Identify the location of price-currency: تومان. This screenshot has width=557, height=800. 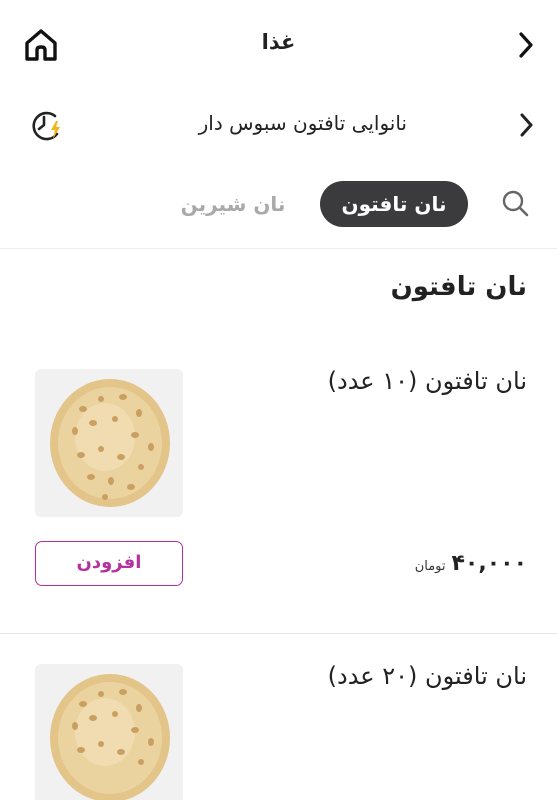
(430, 566).